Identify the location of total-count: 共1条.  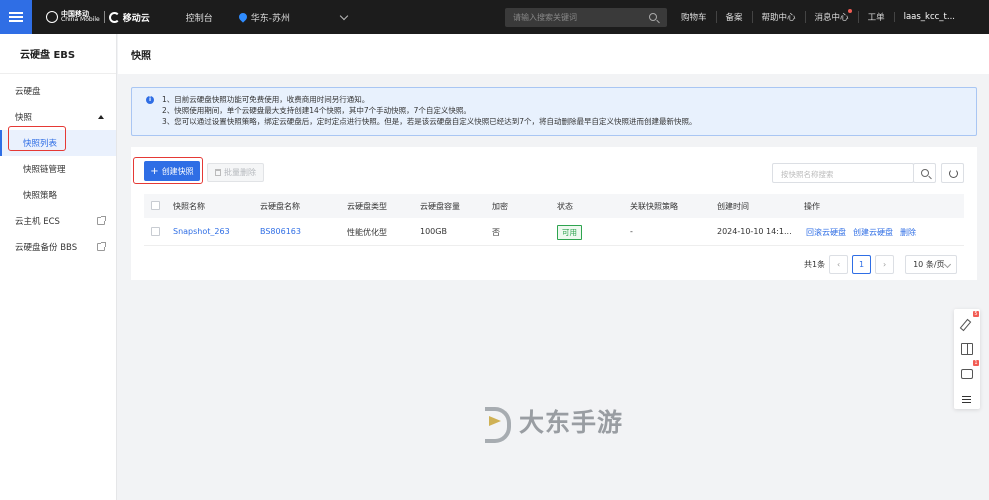
(815, 264).